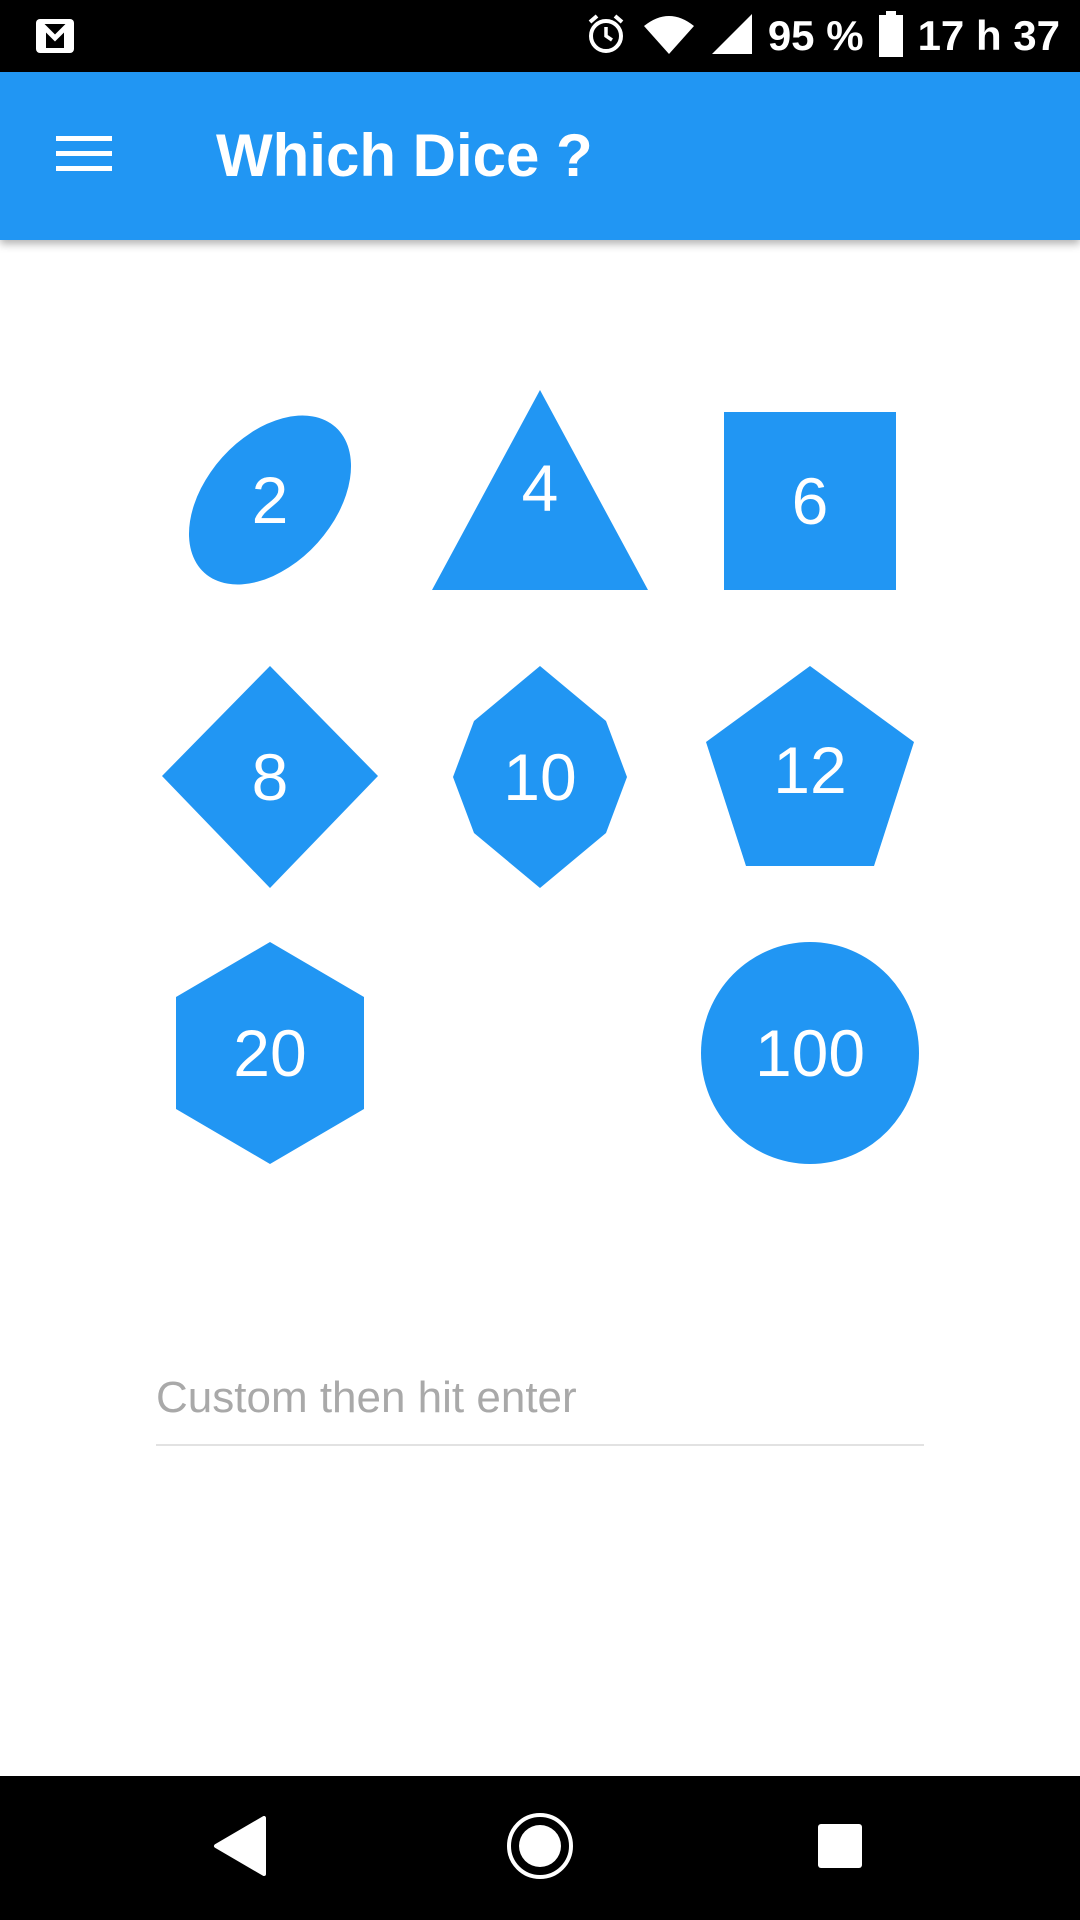  Describe the element at coordinates (270, 500) in the screenshot. I see `die-2-button: 2` at that location.